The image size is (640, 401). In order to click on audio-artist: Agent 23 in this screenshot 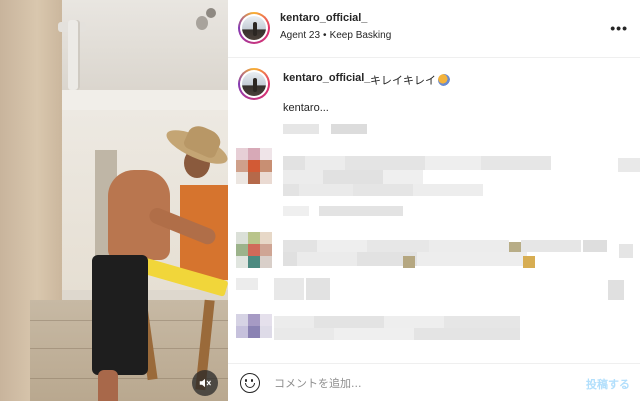, I will do `click(300, 35)`.